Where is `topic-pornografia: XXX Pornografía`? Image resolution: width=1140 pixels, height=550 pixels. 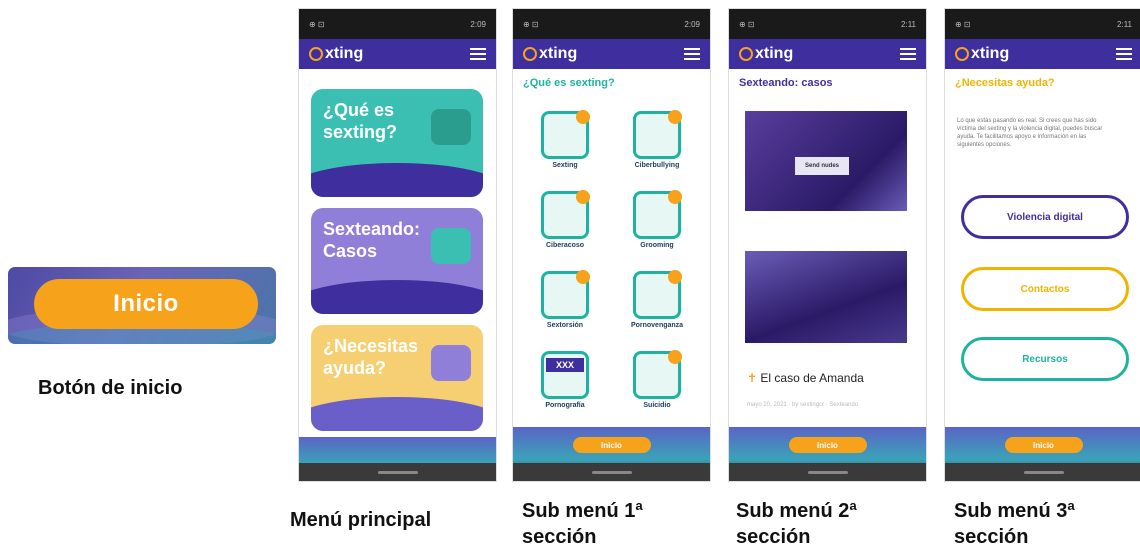
topic-pornografia: XXX Pornografía is located at coordinates (565, 384).